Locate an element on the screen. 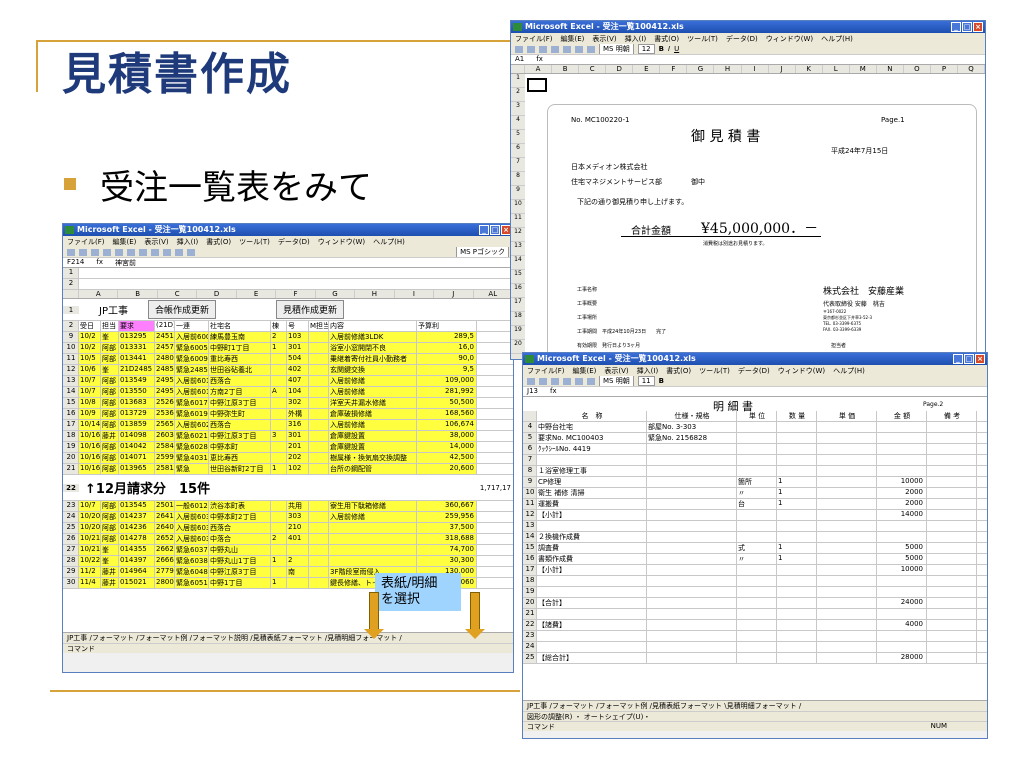  table-cell: 014964 is located at coordinates (137, 572).